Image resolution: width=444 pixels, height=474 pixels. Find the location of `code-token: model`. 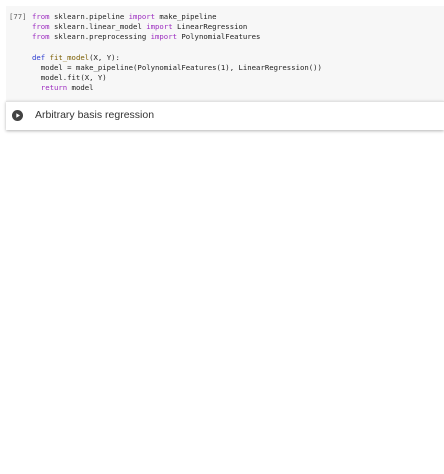

code-token: model is located at coordinates (80, 88).